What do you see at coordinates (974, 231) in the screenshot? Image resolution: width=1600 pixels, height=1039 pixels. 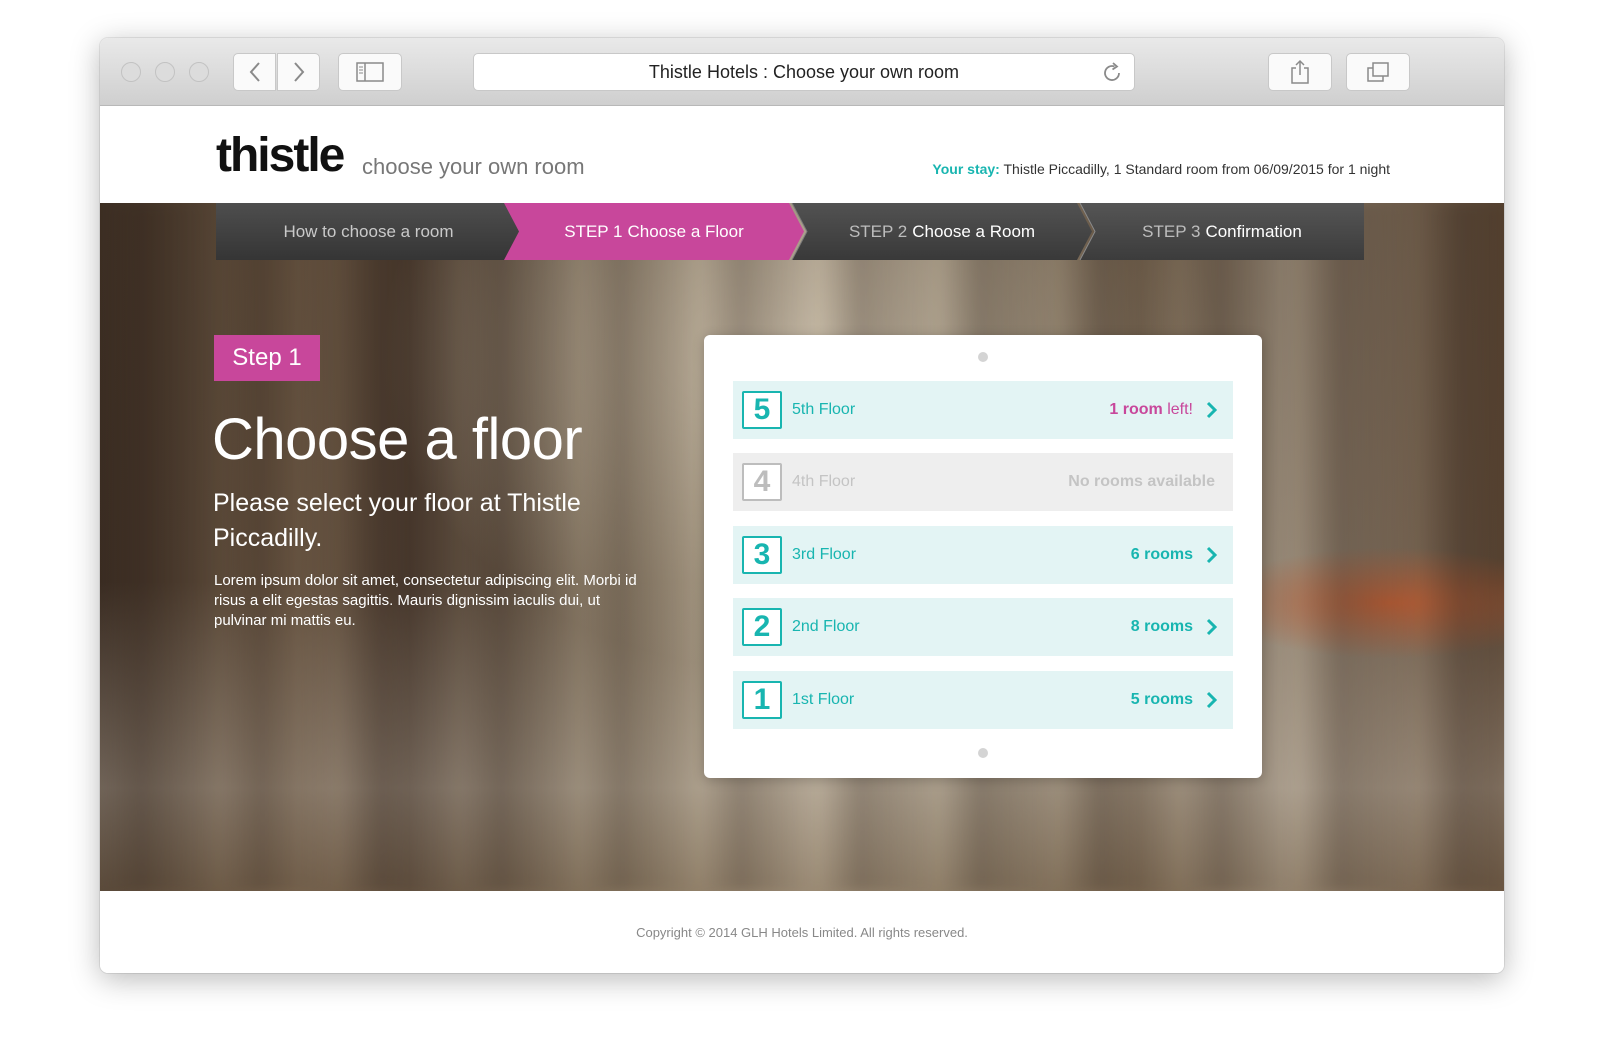 I see `step-label: Choose a Room` at bounding box center [974, 231].